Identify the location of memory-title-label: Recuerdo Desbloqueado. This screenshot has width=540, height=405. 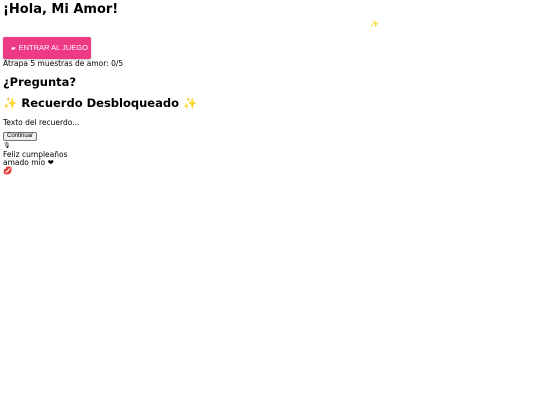
(100, 103).